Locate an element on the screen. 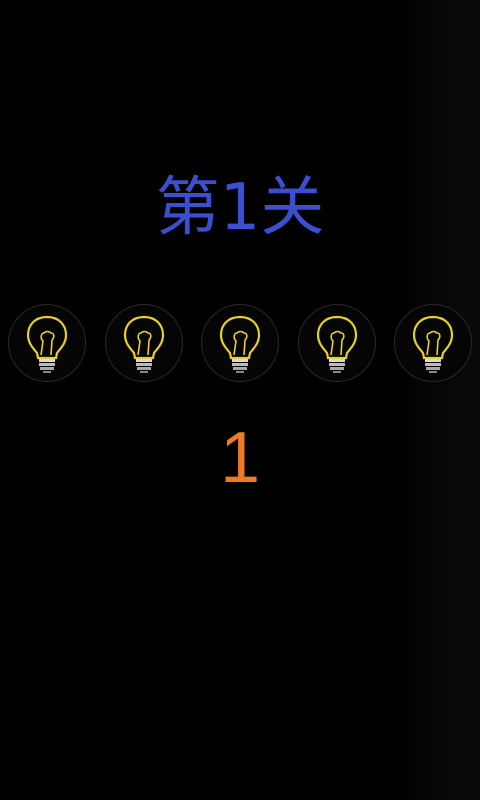 This screenshot has height=800, width=480. hint-bulb-row is located at coordinates (240, 343).